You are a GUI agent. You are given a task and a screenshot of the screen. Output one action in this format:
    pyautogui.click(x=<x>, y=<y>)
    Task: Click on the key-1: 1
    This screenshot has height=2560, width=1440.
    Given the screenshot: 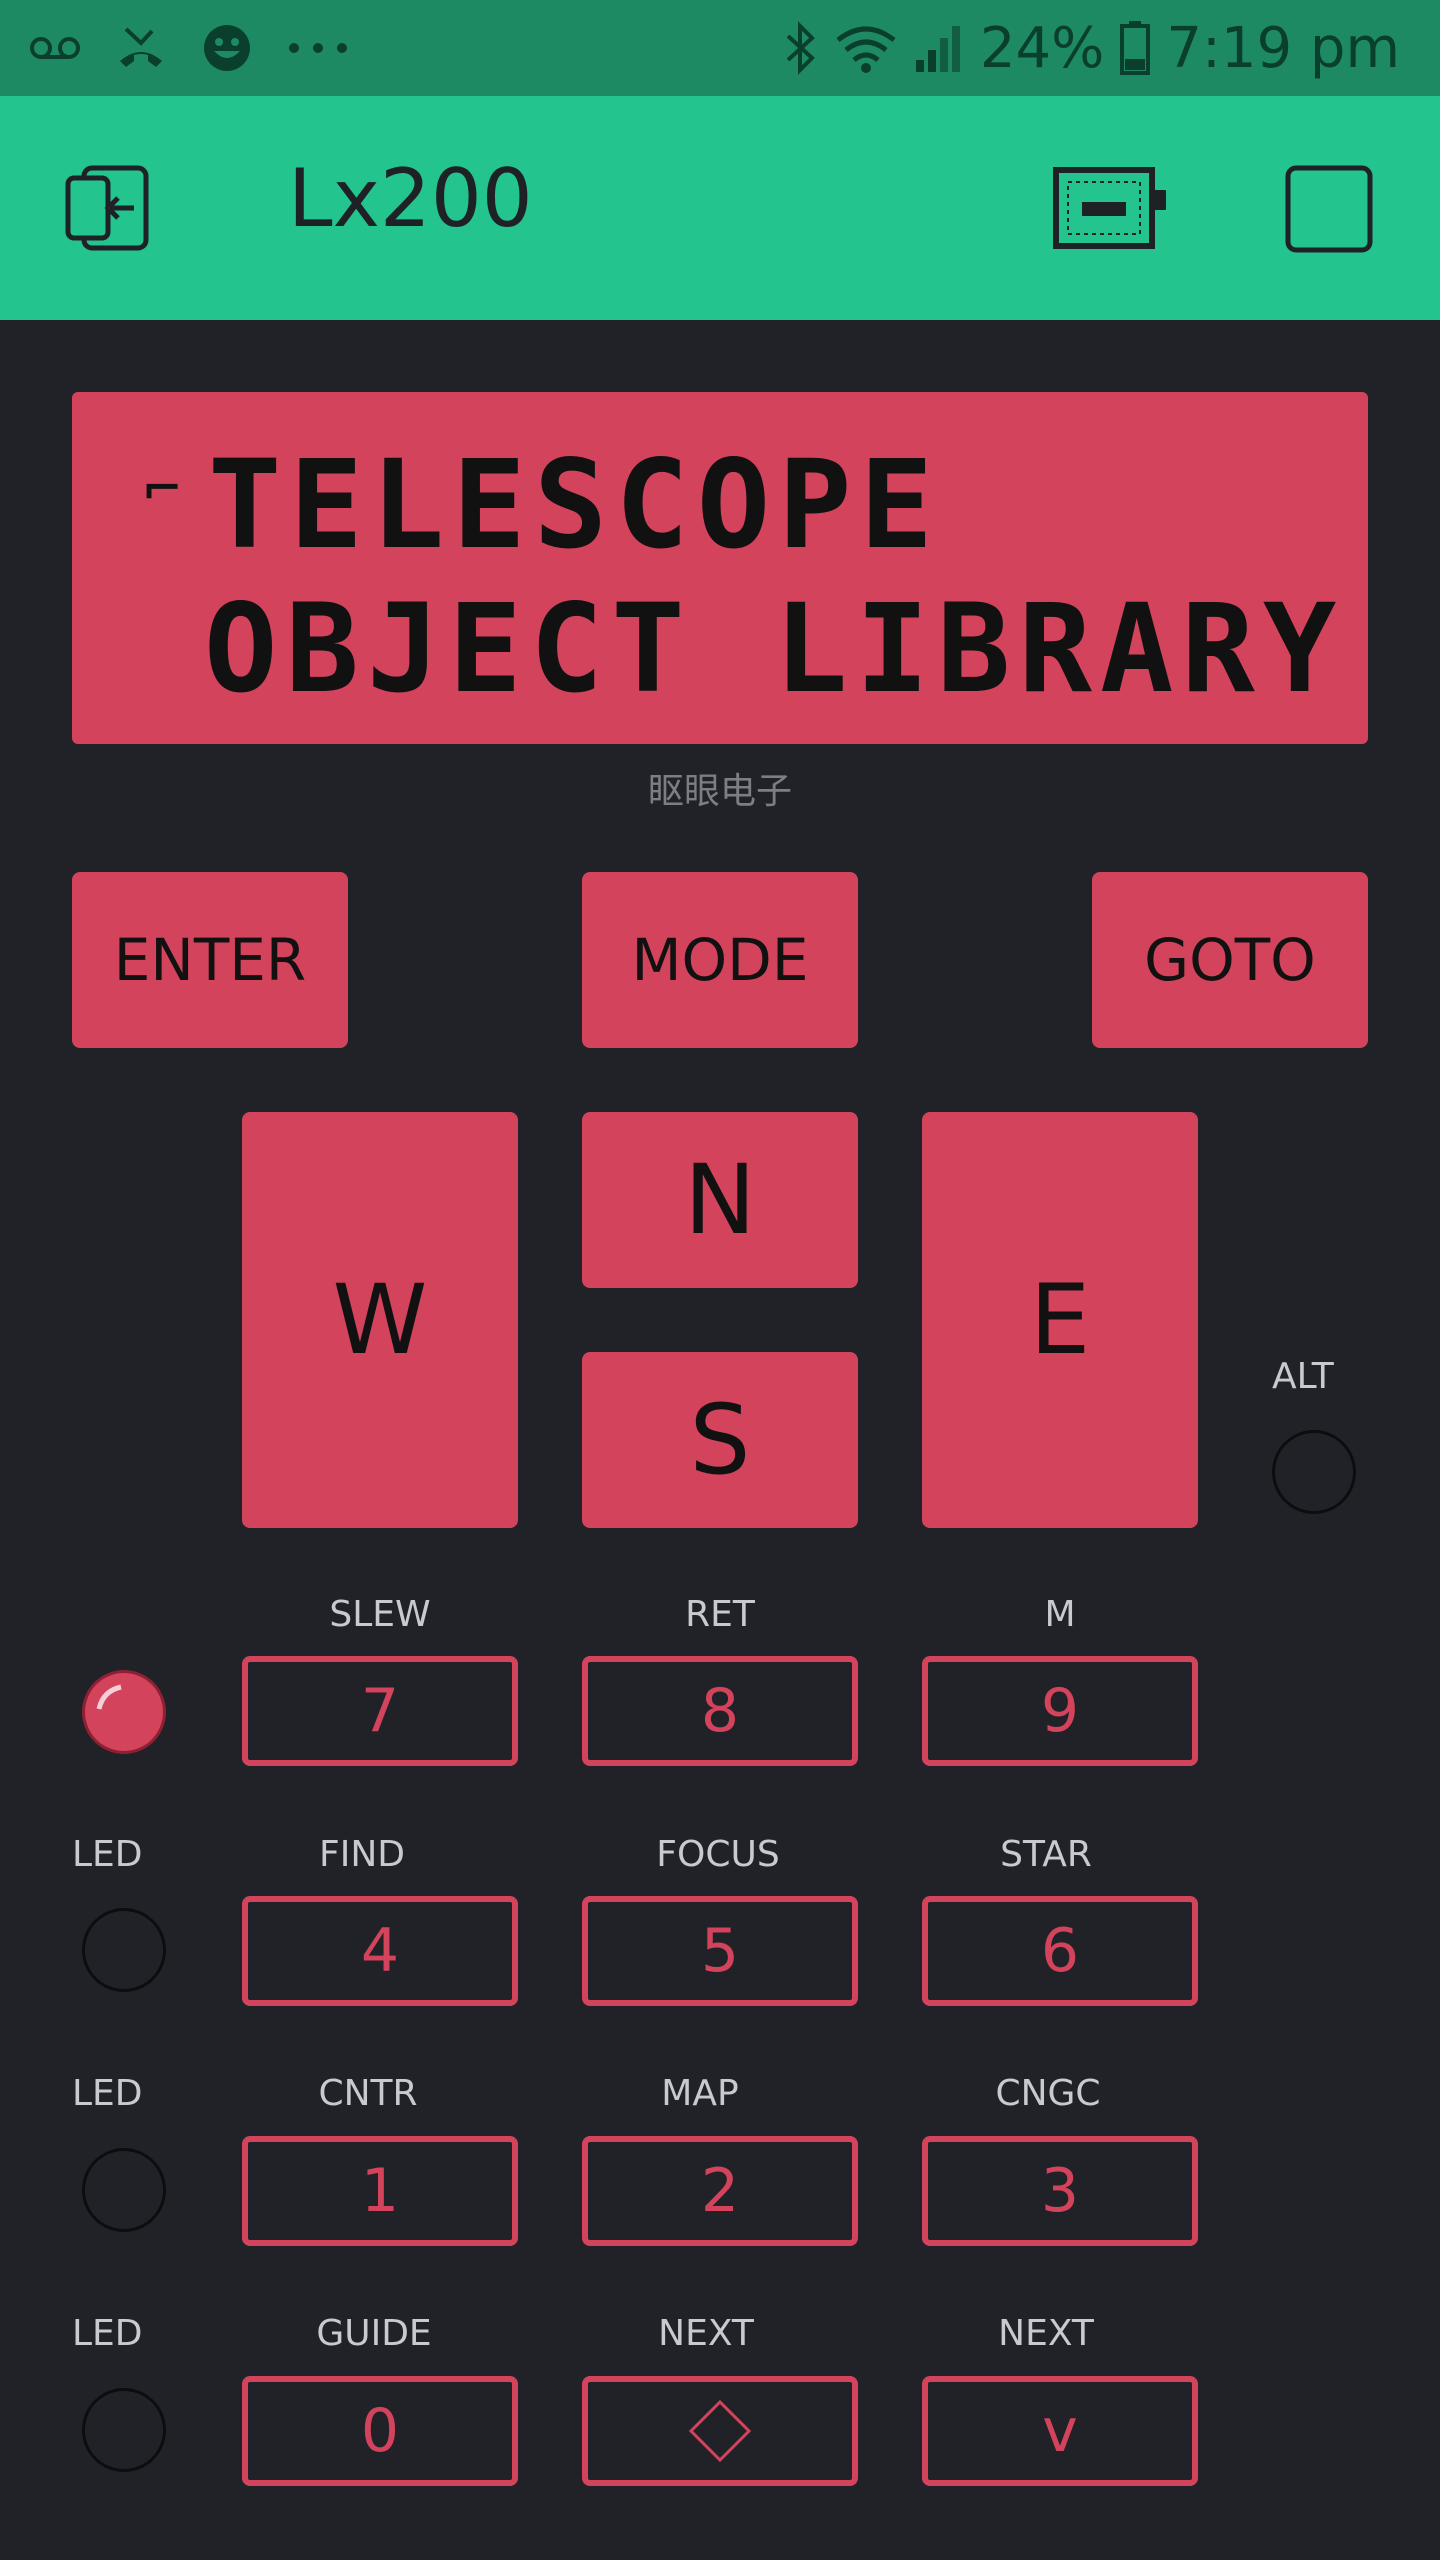 What is the action you would take?
    pyautogui.click(x=380, y=2191)
    